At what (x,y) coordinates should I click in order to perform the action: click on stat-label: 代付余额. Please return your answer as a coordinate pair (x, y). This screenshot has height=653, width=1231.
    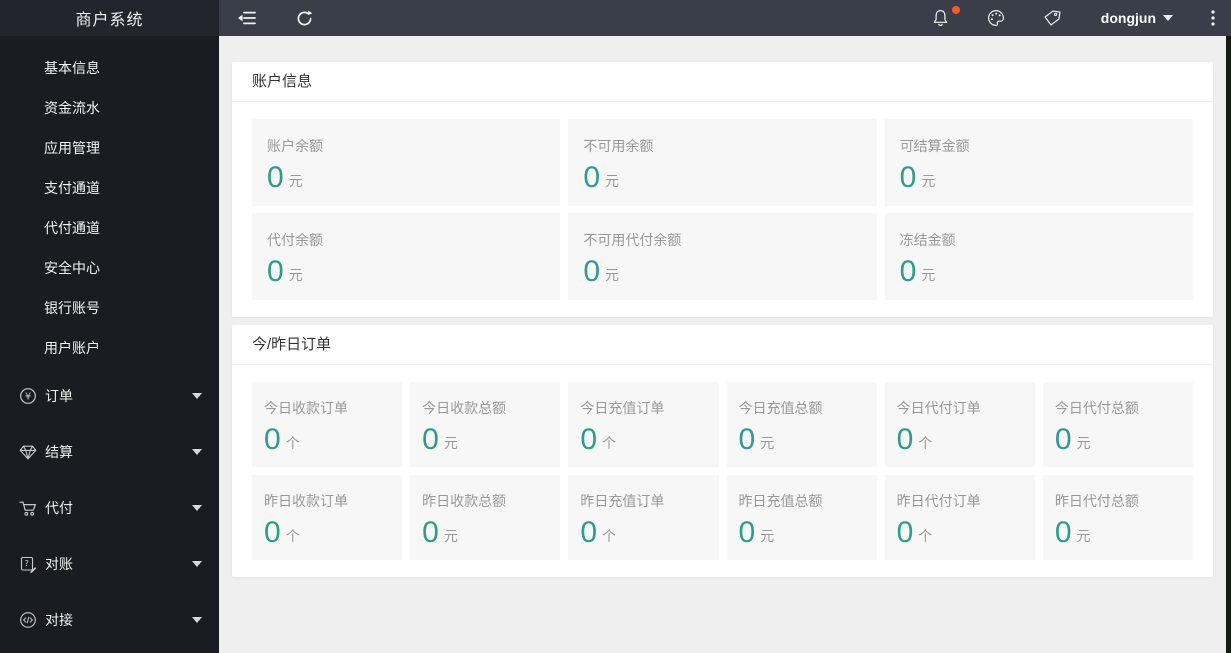
    Looking at the image, I should click on (295, 240).